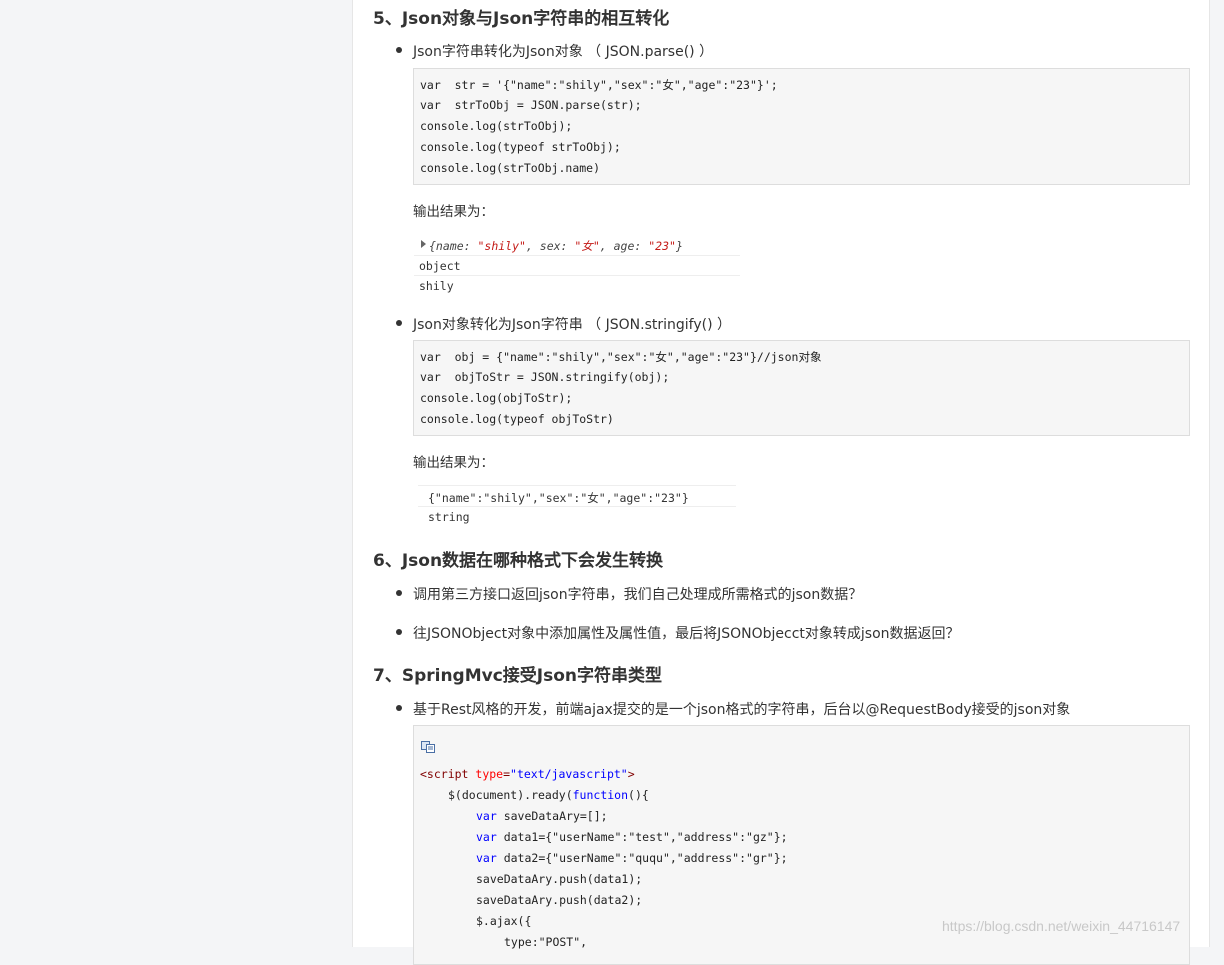 This screenshot has height=965, width=1224. What do you see at coordinates (548, 795) in the screenshot?
I see `code-line: $(document).ready(function(){` at bounding box center [548, 795].